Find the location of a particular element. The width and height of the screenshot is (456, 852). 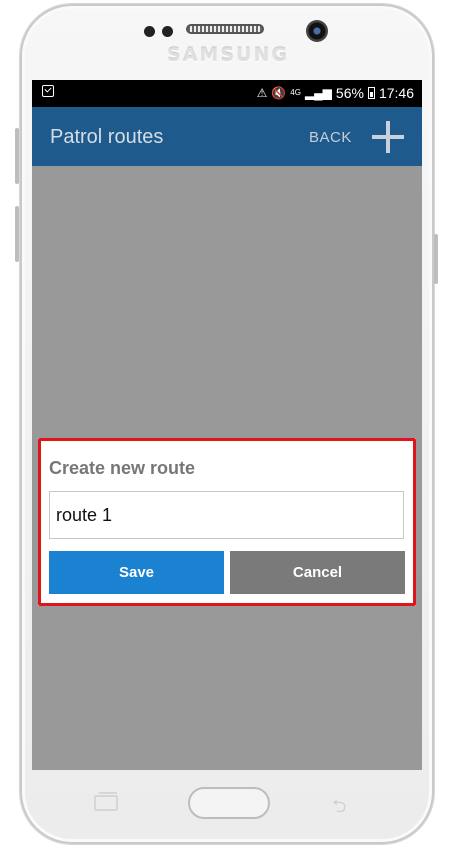

power-button is located at coordinates (436, 259).